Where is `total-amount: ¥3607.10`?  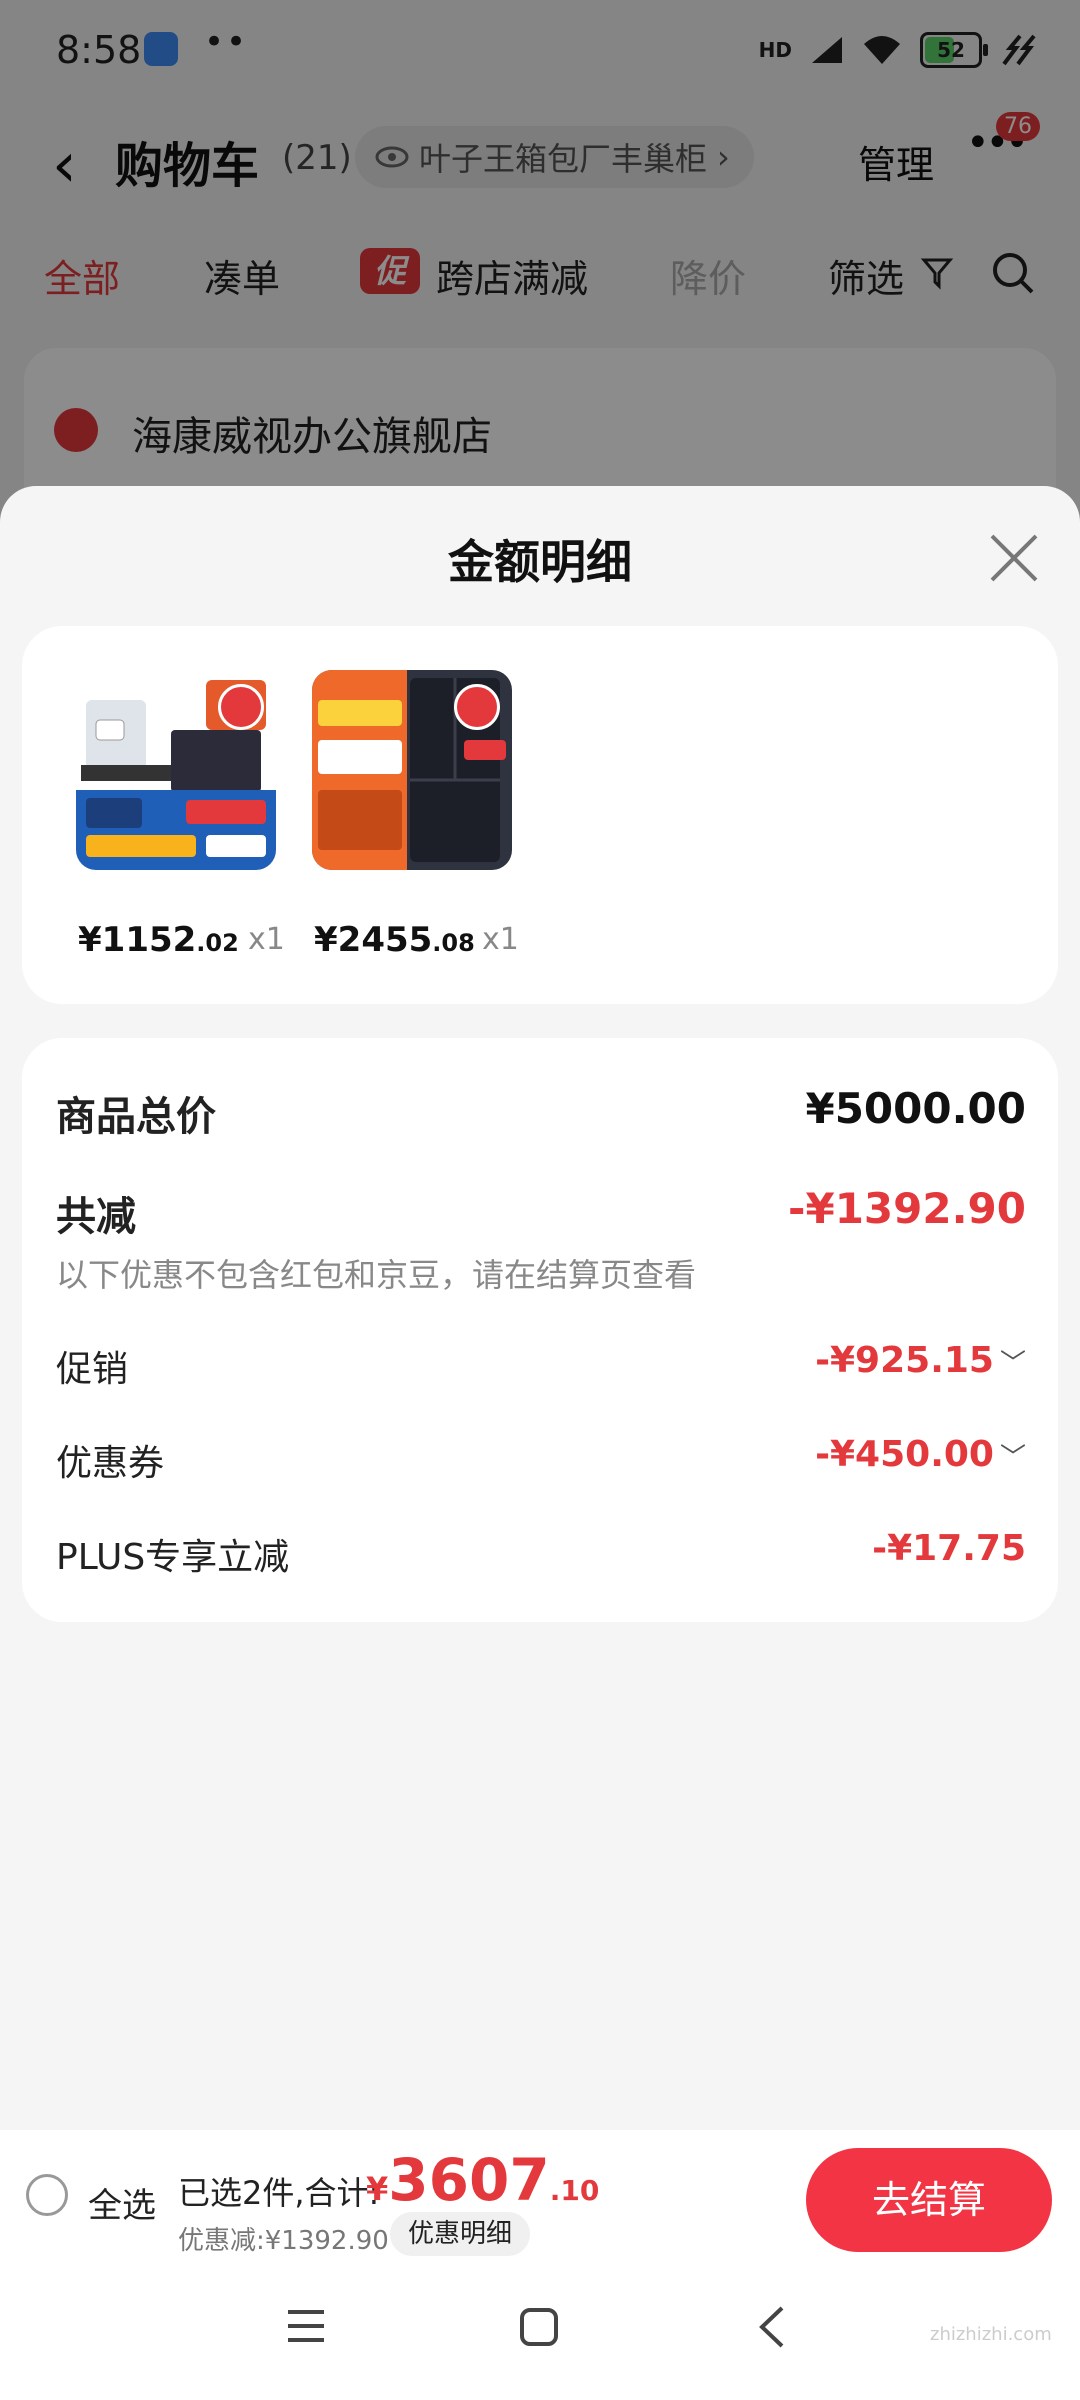 total-amount: ¥3607.10 is located at coordinates (483, 2180).